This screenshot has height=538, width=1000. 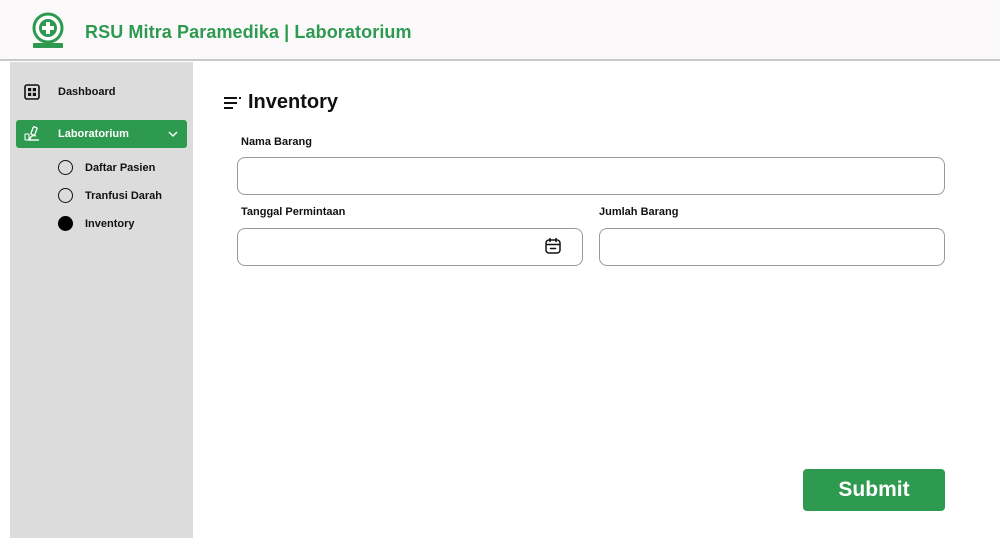 I want to click on page-title: Inventory, so click(x=293, y=102).